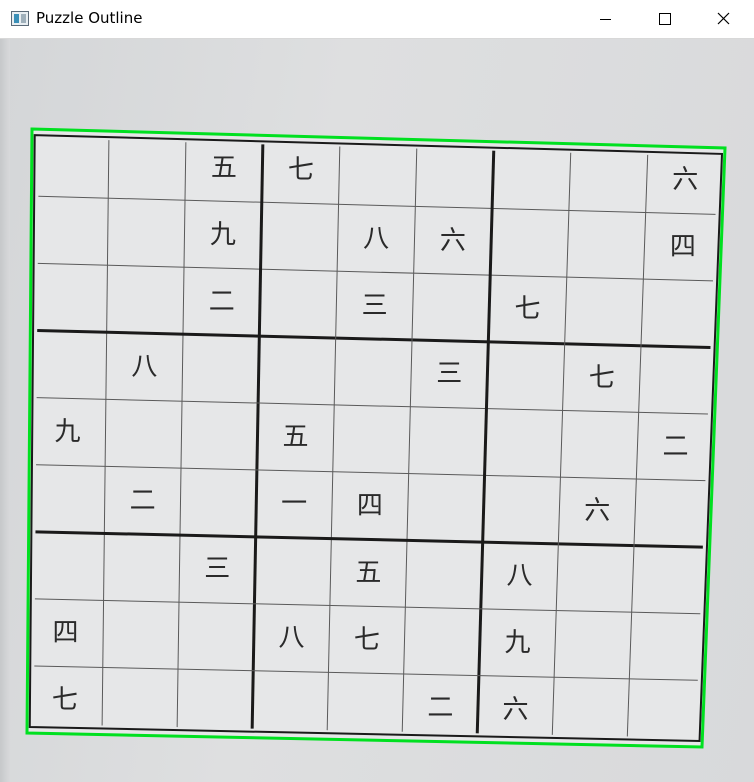 Image resolution: width=754 pixels, height=782 pixels. I want to click on window-title: Puzzle Outline, so click(89, 18).